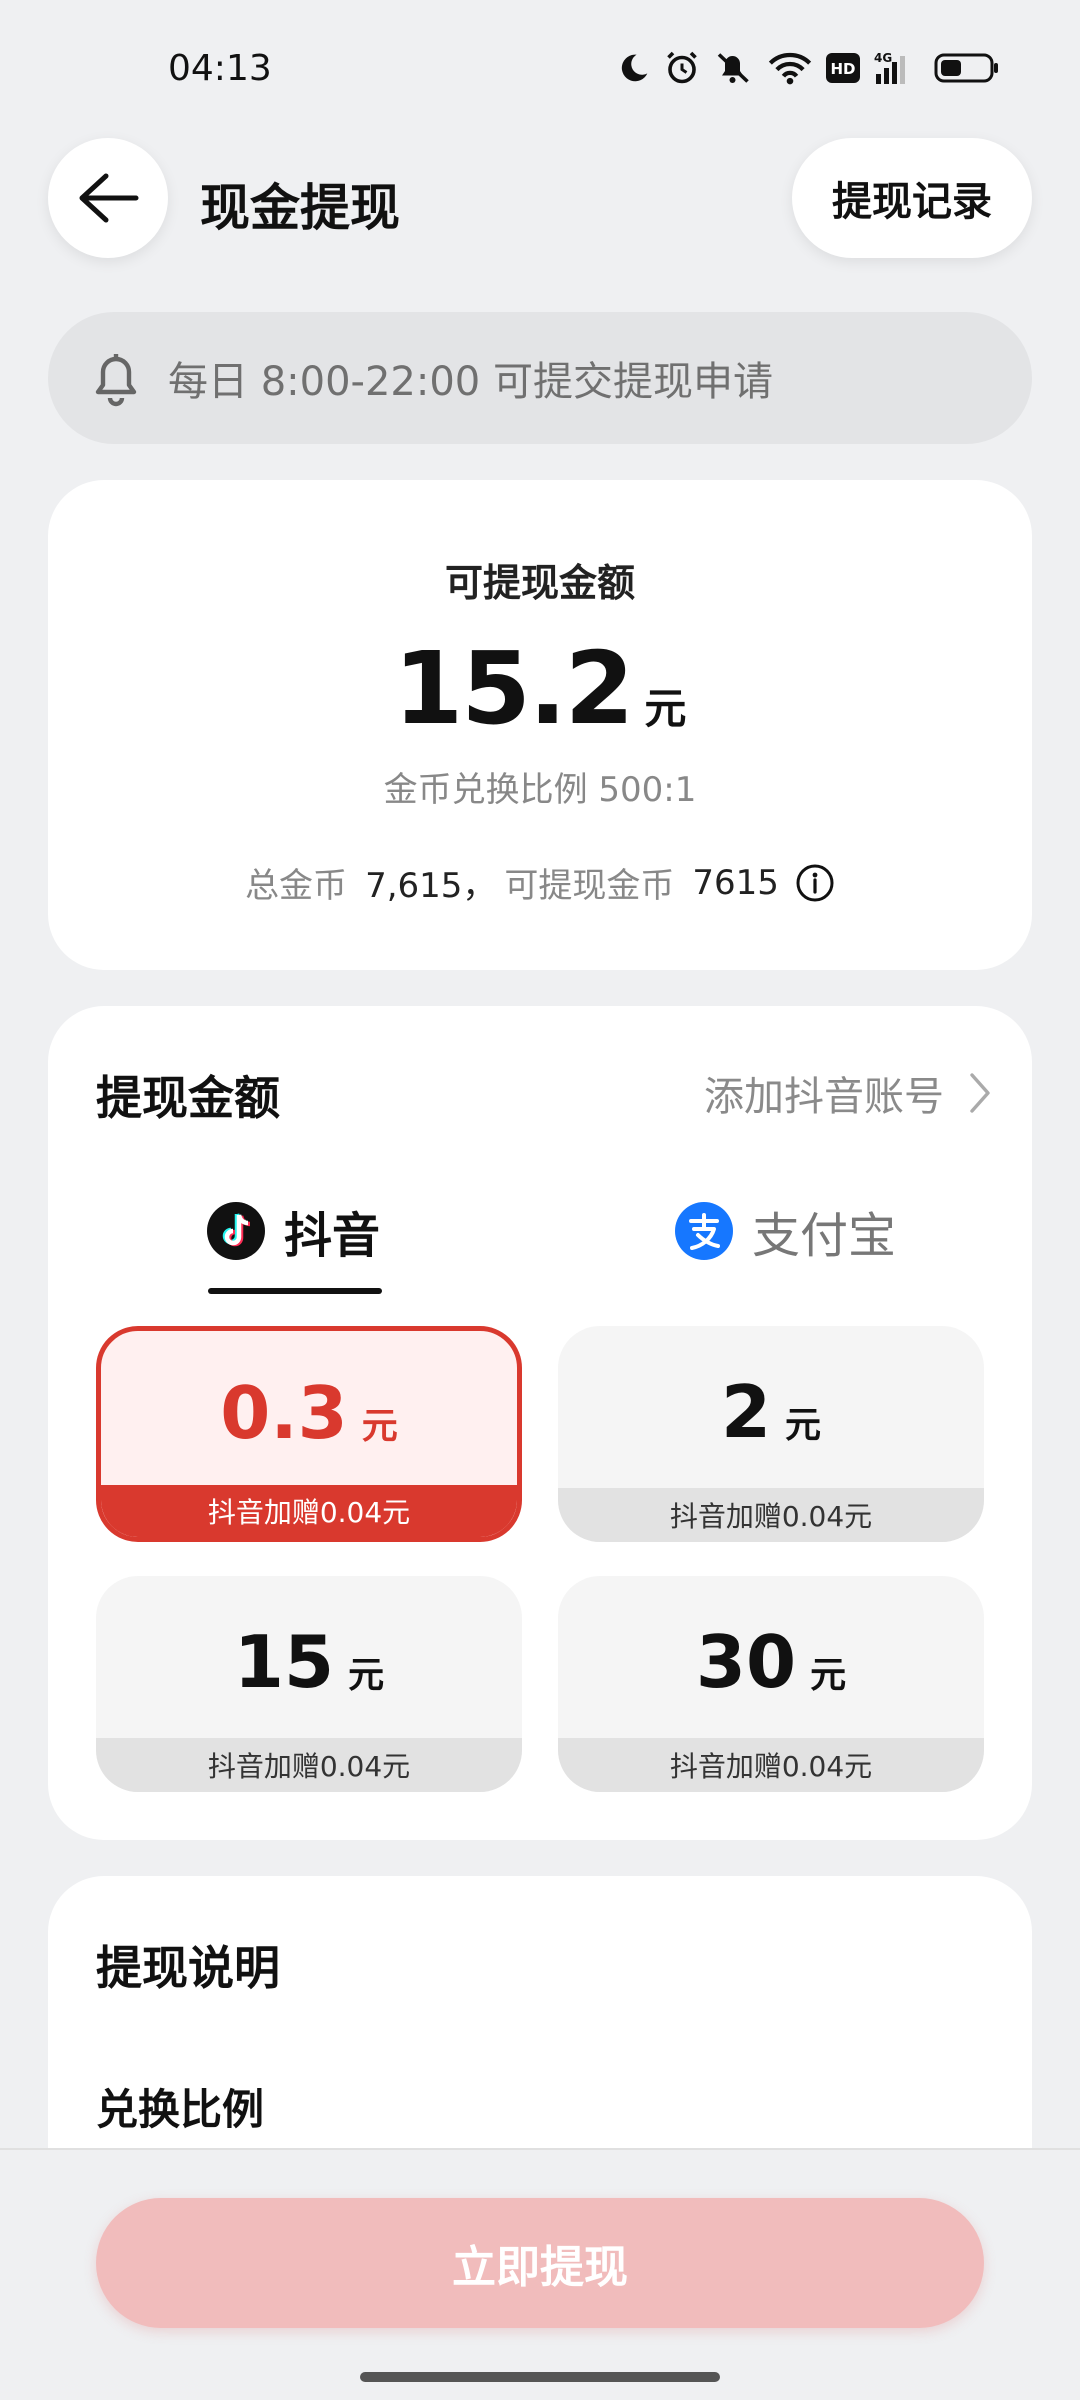  I want to click on amount-option-15: 15 元 抖音加赠0.04元, so click(309, 1684).